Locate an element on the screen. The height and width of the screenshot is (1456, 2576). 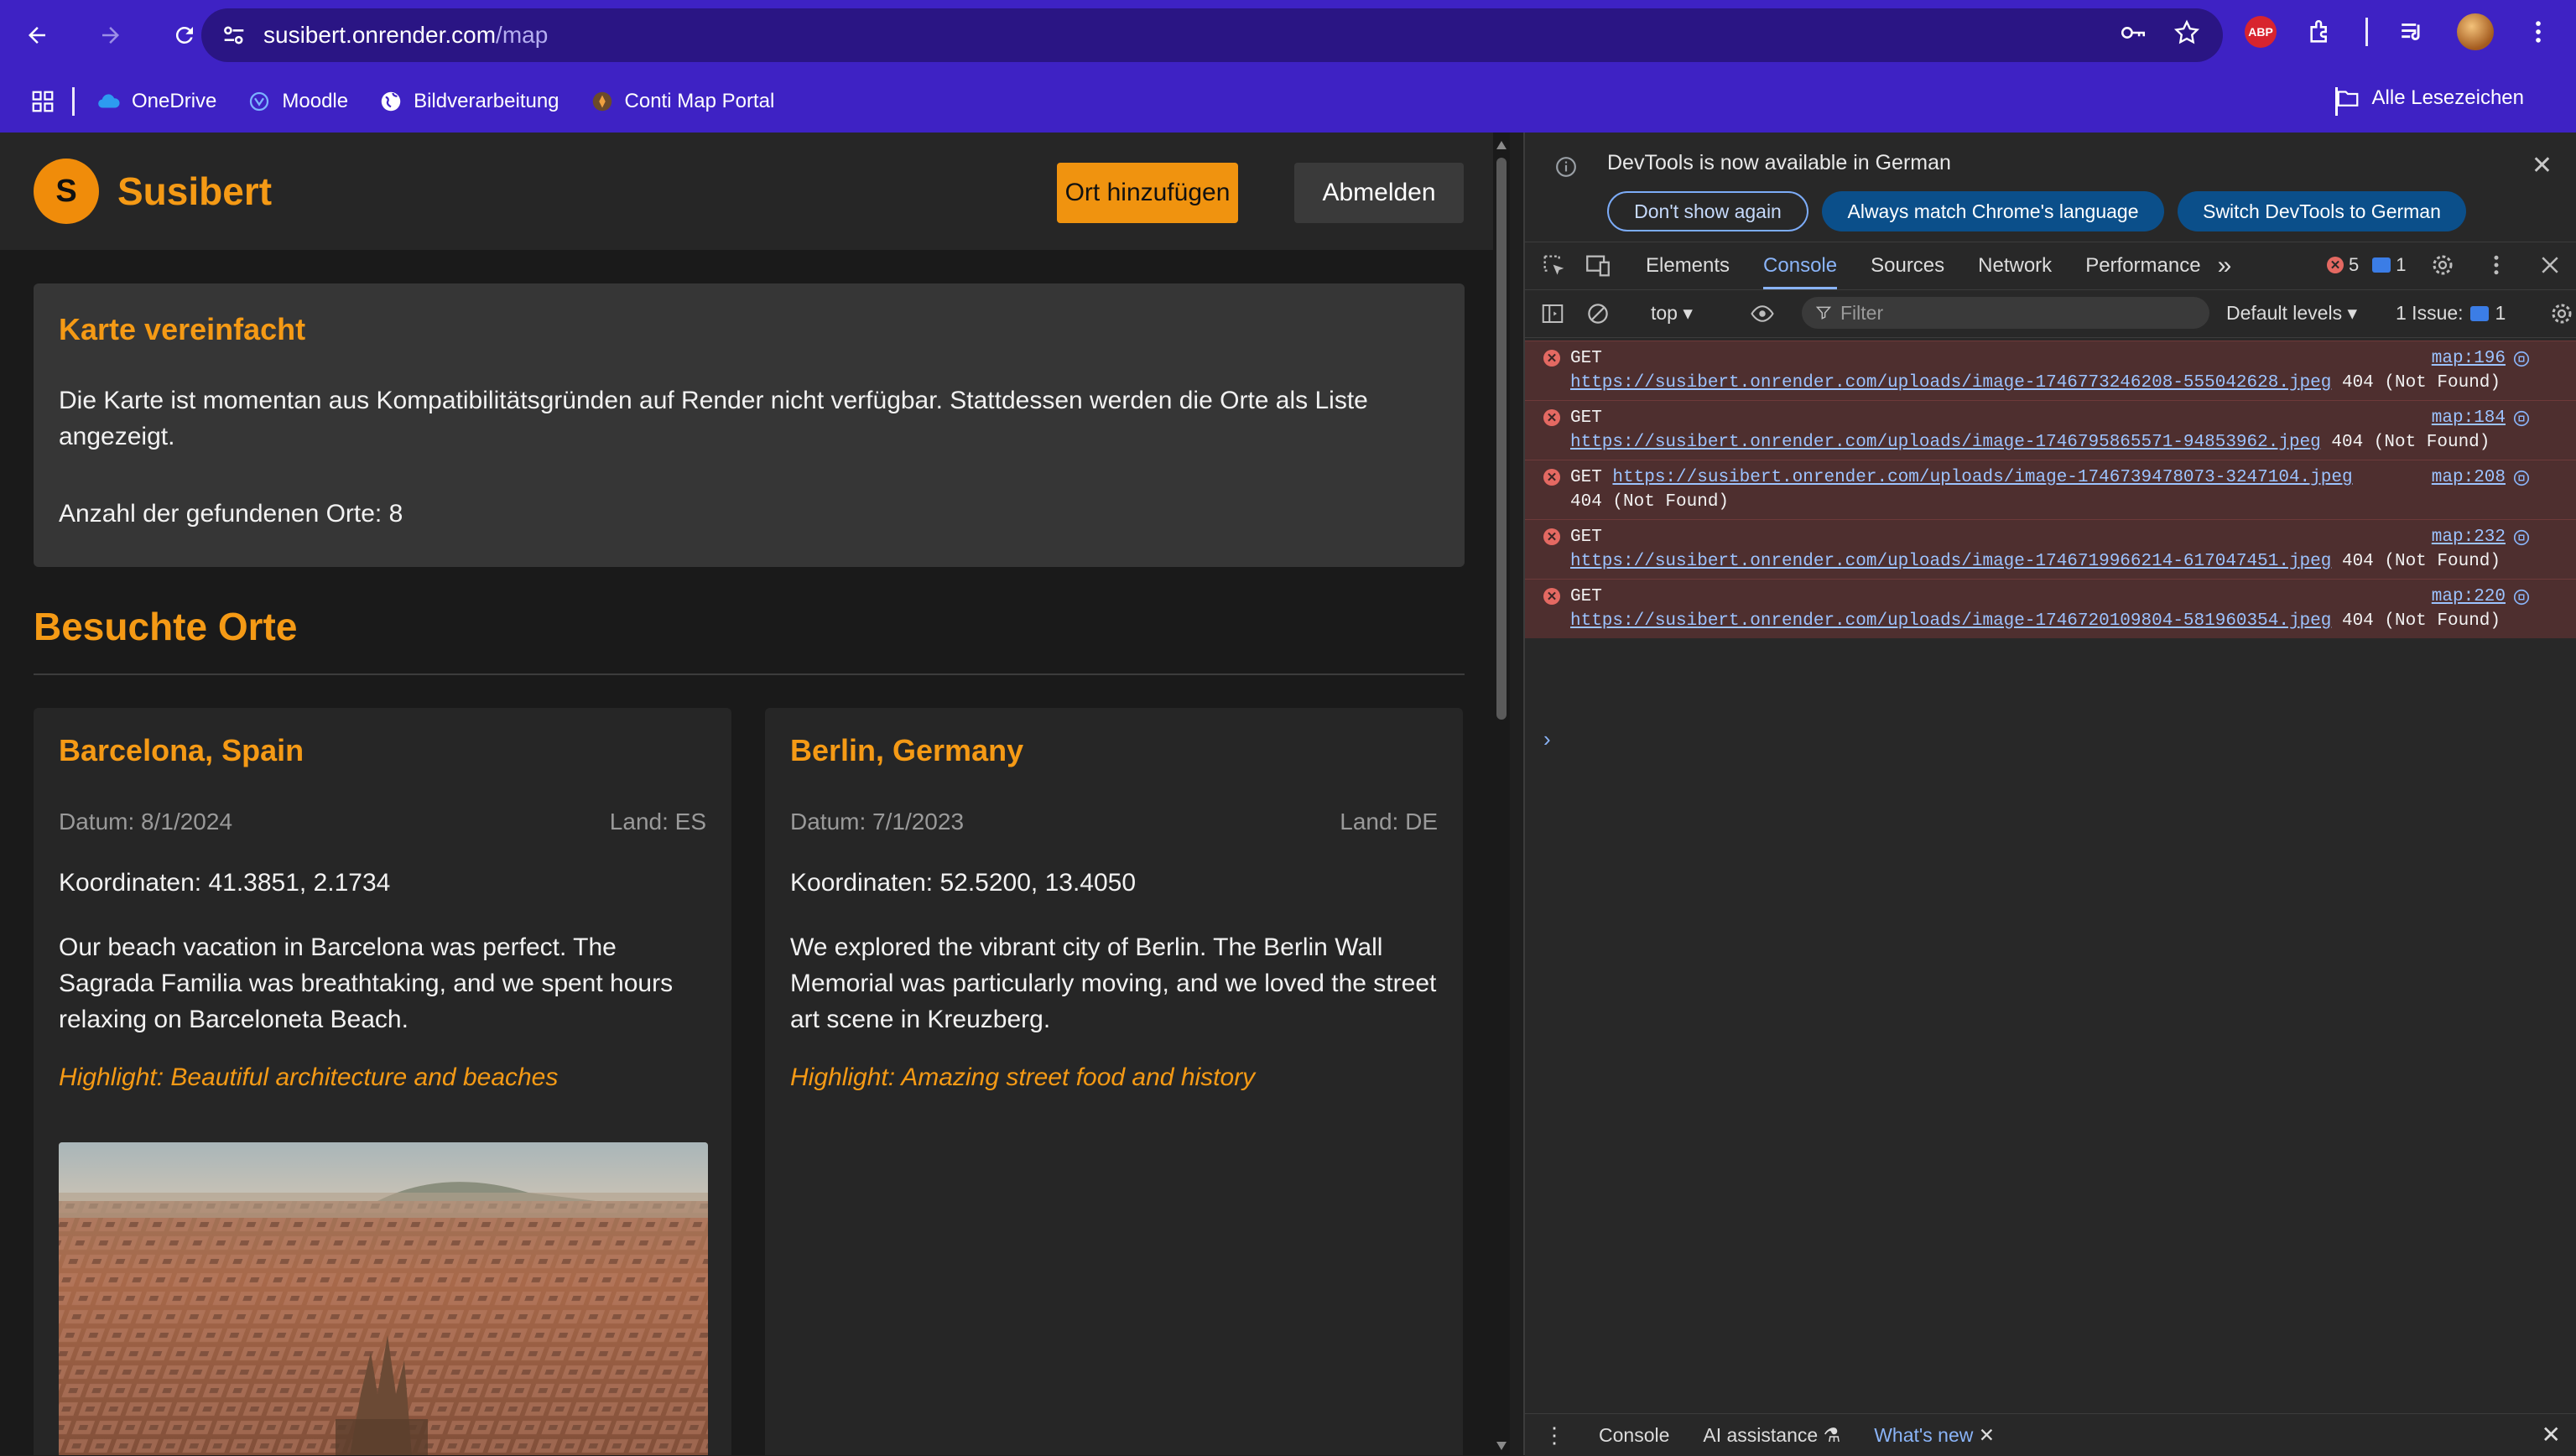
inspect-element-icon is located at coordinates (1554, 266).